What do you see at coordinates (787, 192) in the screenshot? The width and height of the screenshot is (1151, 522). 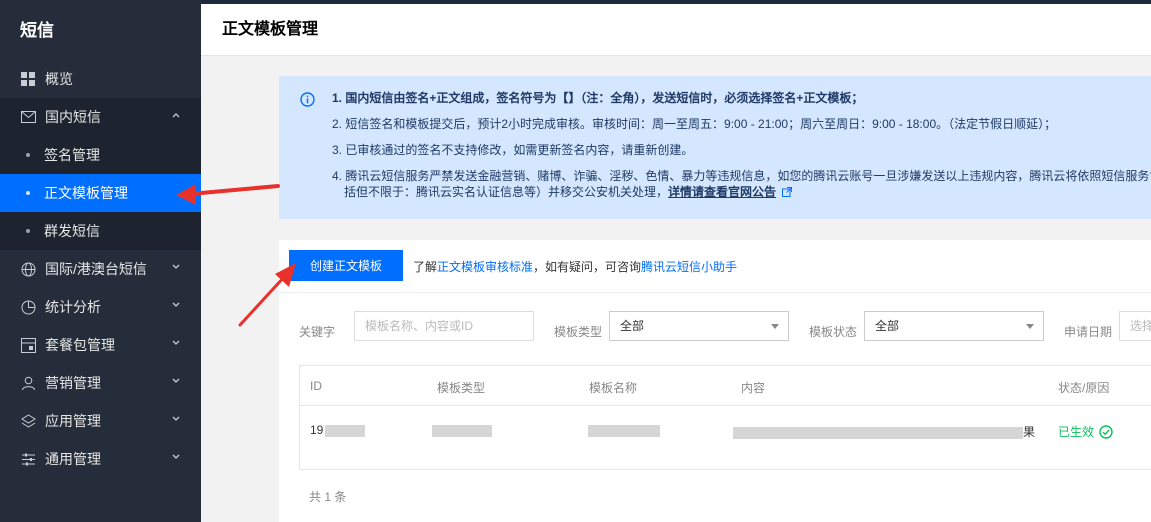 I see `external-link-icon` at bounding box center [787, 192].